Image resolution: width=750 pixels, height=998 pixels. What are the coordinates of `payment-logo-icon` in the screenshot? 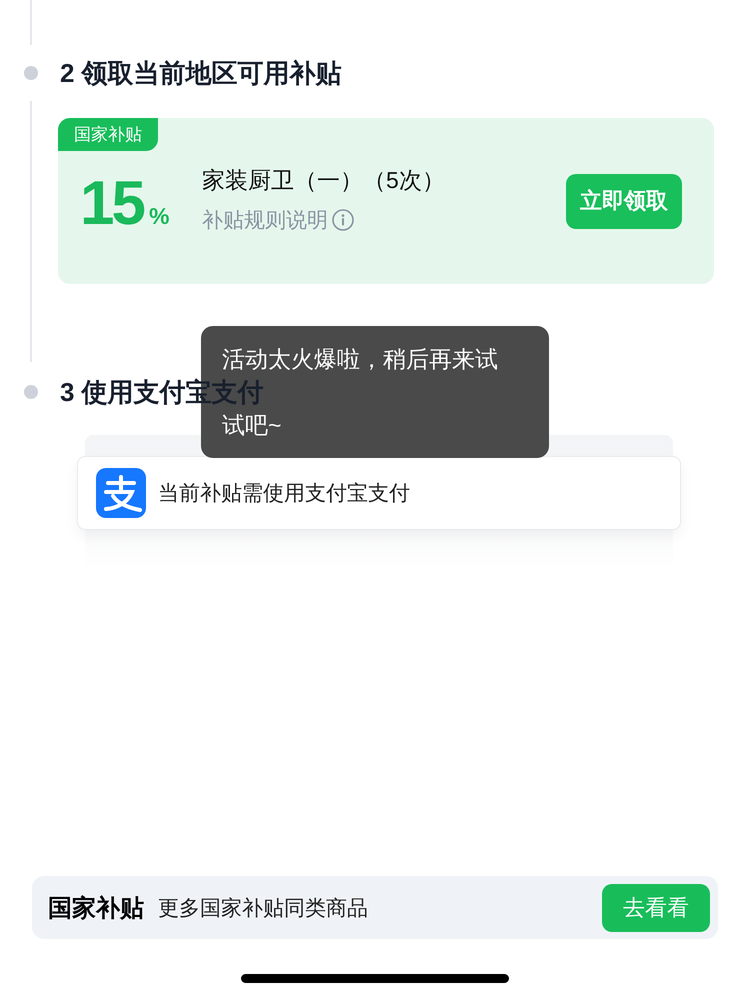 It's located at (121, 493).